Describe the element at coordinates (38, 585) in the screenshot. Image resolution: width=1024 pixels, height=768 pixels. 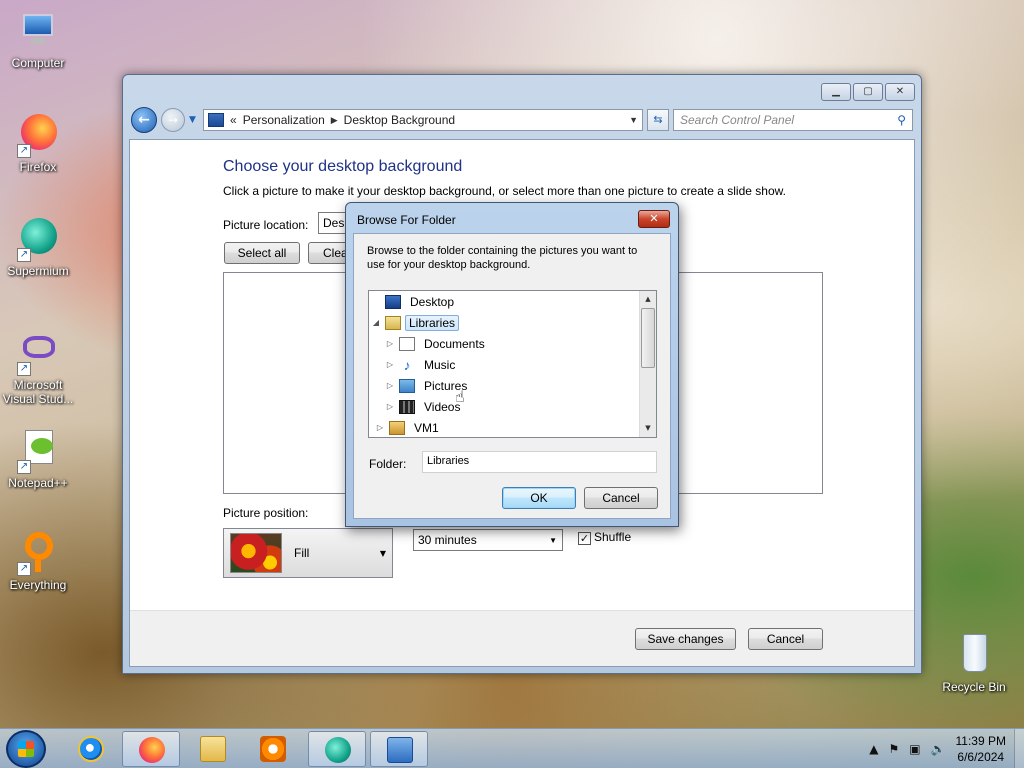
I see `desktop-icon-label: Everything` at that location.